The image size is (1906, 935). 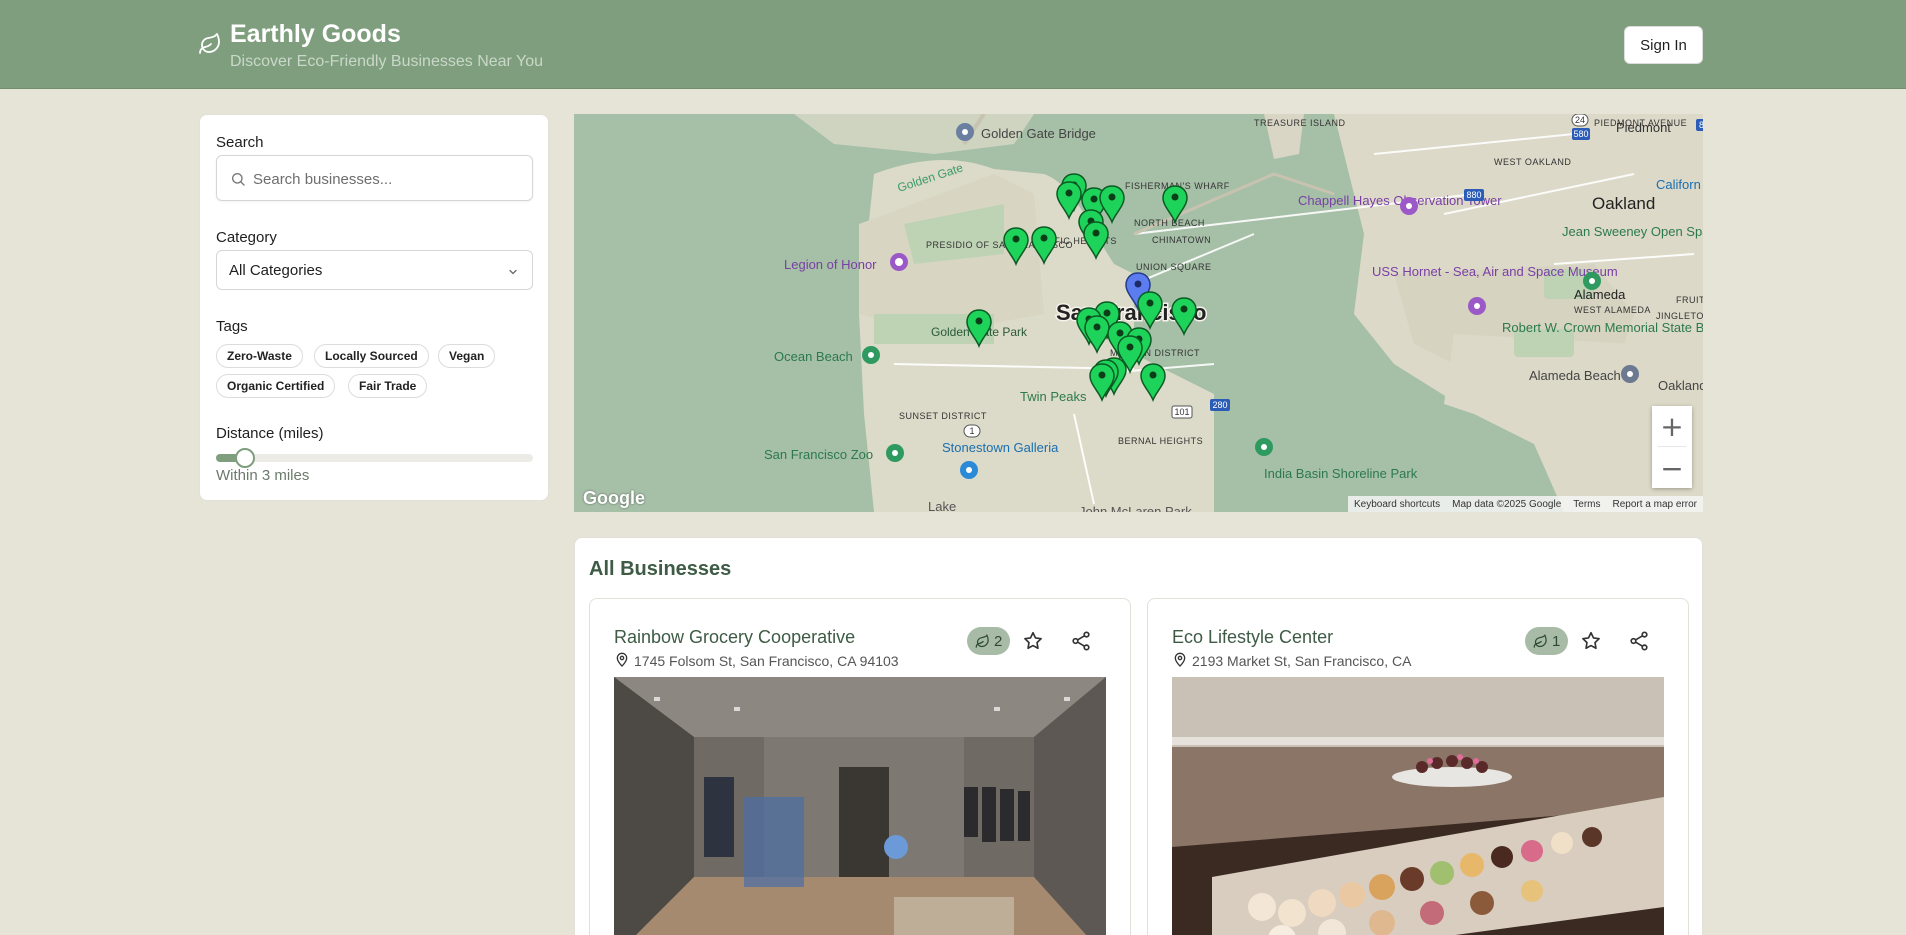 What do you see at coordinates (1169, 223) in the screenshot?
I see `map-label-north-beach: NORTH BEACH` at bounding box center [1169, 223].